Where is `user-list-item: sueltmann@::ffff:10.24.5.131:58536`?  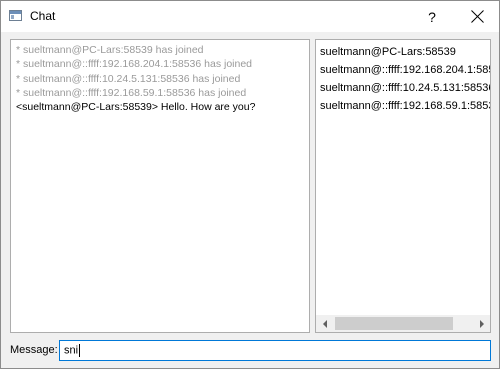 user-list-item: sueltmann@::ffff:10.24.5.131:58536 is located at coordinates (405, 88).